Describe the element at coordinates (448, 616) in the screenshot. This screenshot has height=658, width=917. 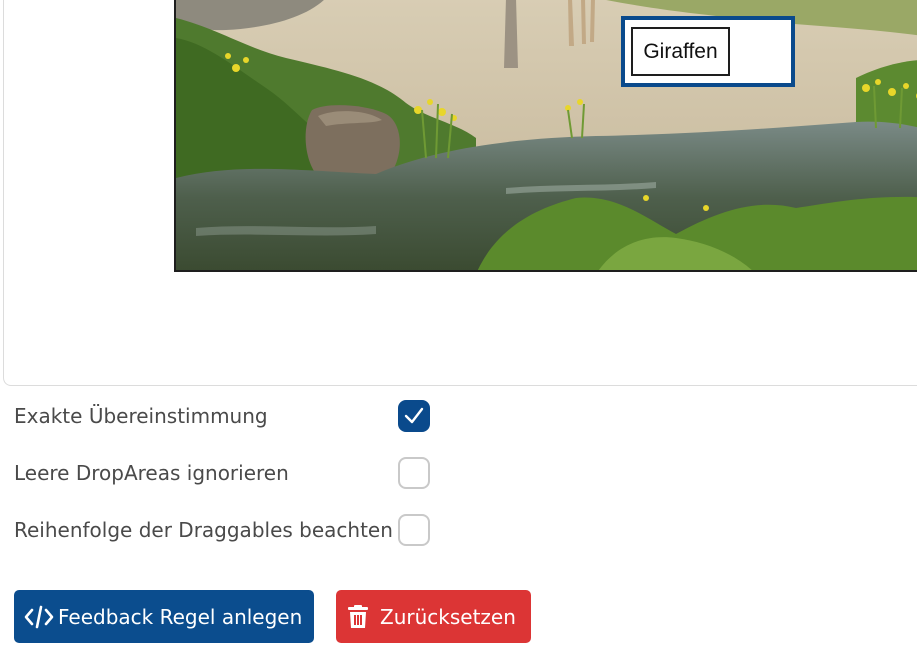
I see `reset-label: Zurücksetzen` at that location.